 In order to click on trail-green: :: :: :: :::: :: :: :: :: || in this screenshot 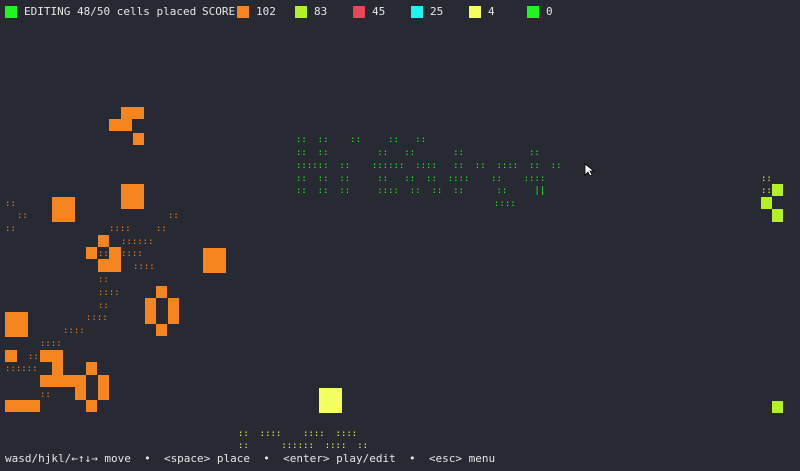, I will do `click(421, 191)`.